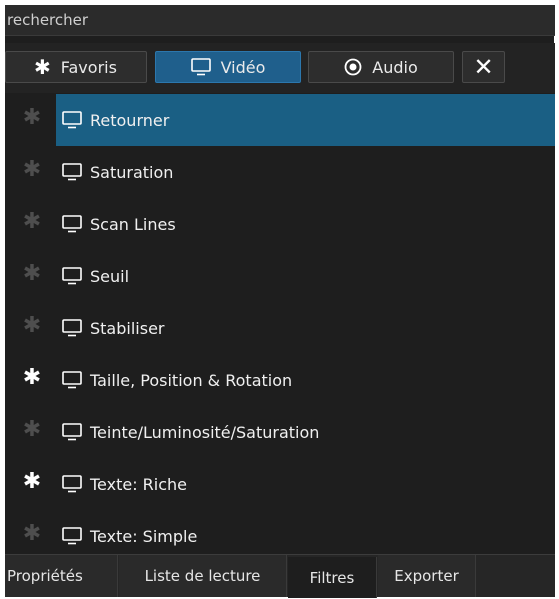 The height and width of the screenshot is (599, 559). Describe the element at coordinates (144, 536) in the screenshot. I see `filter-label: Texte: Simple` at that location.